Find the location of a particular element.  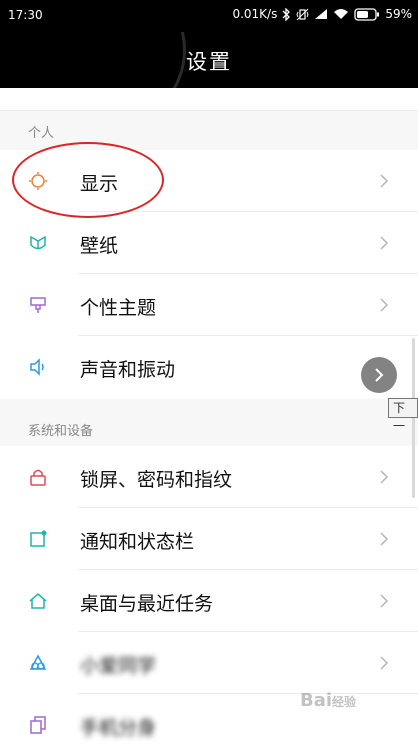

next-float-button is located at coordinates (379, 375).